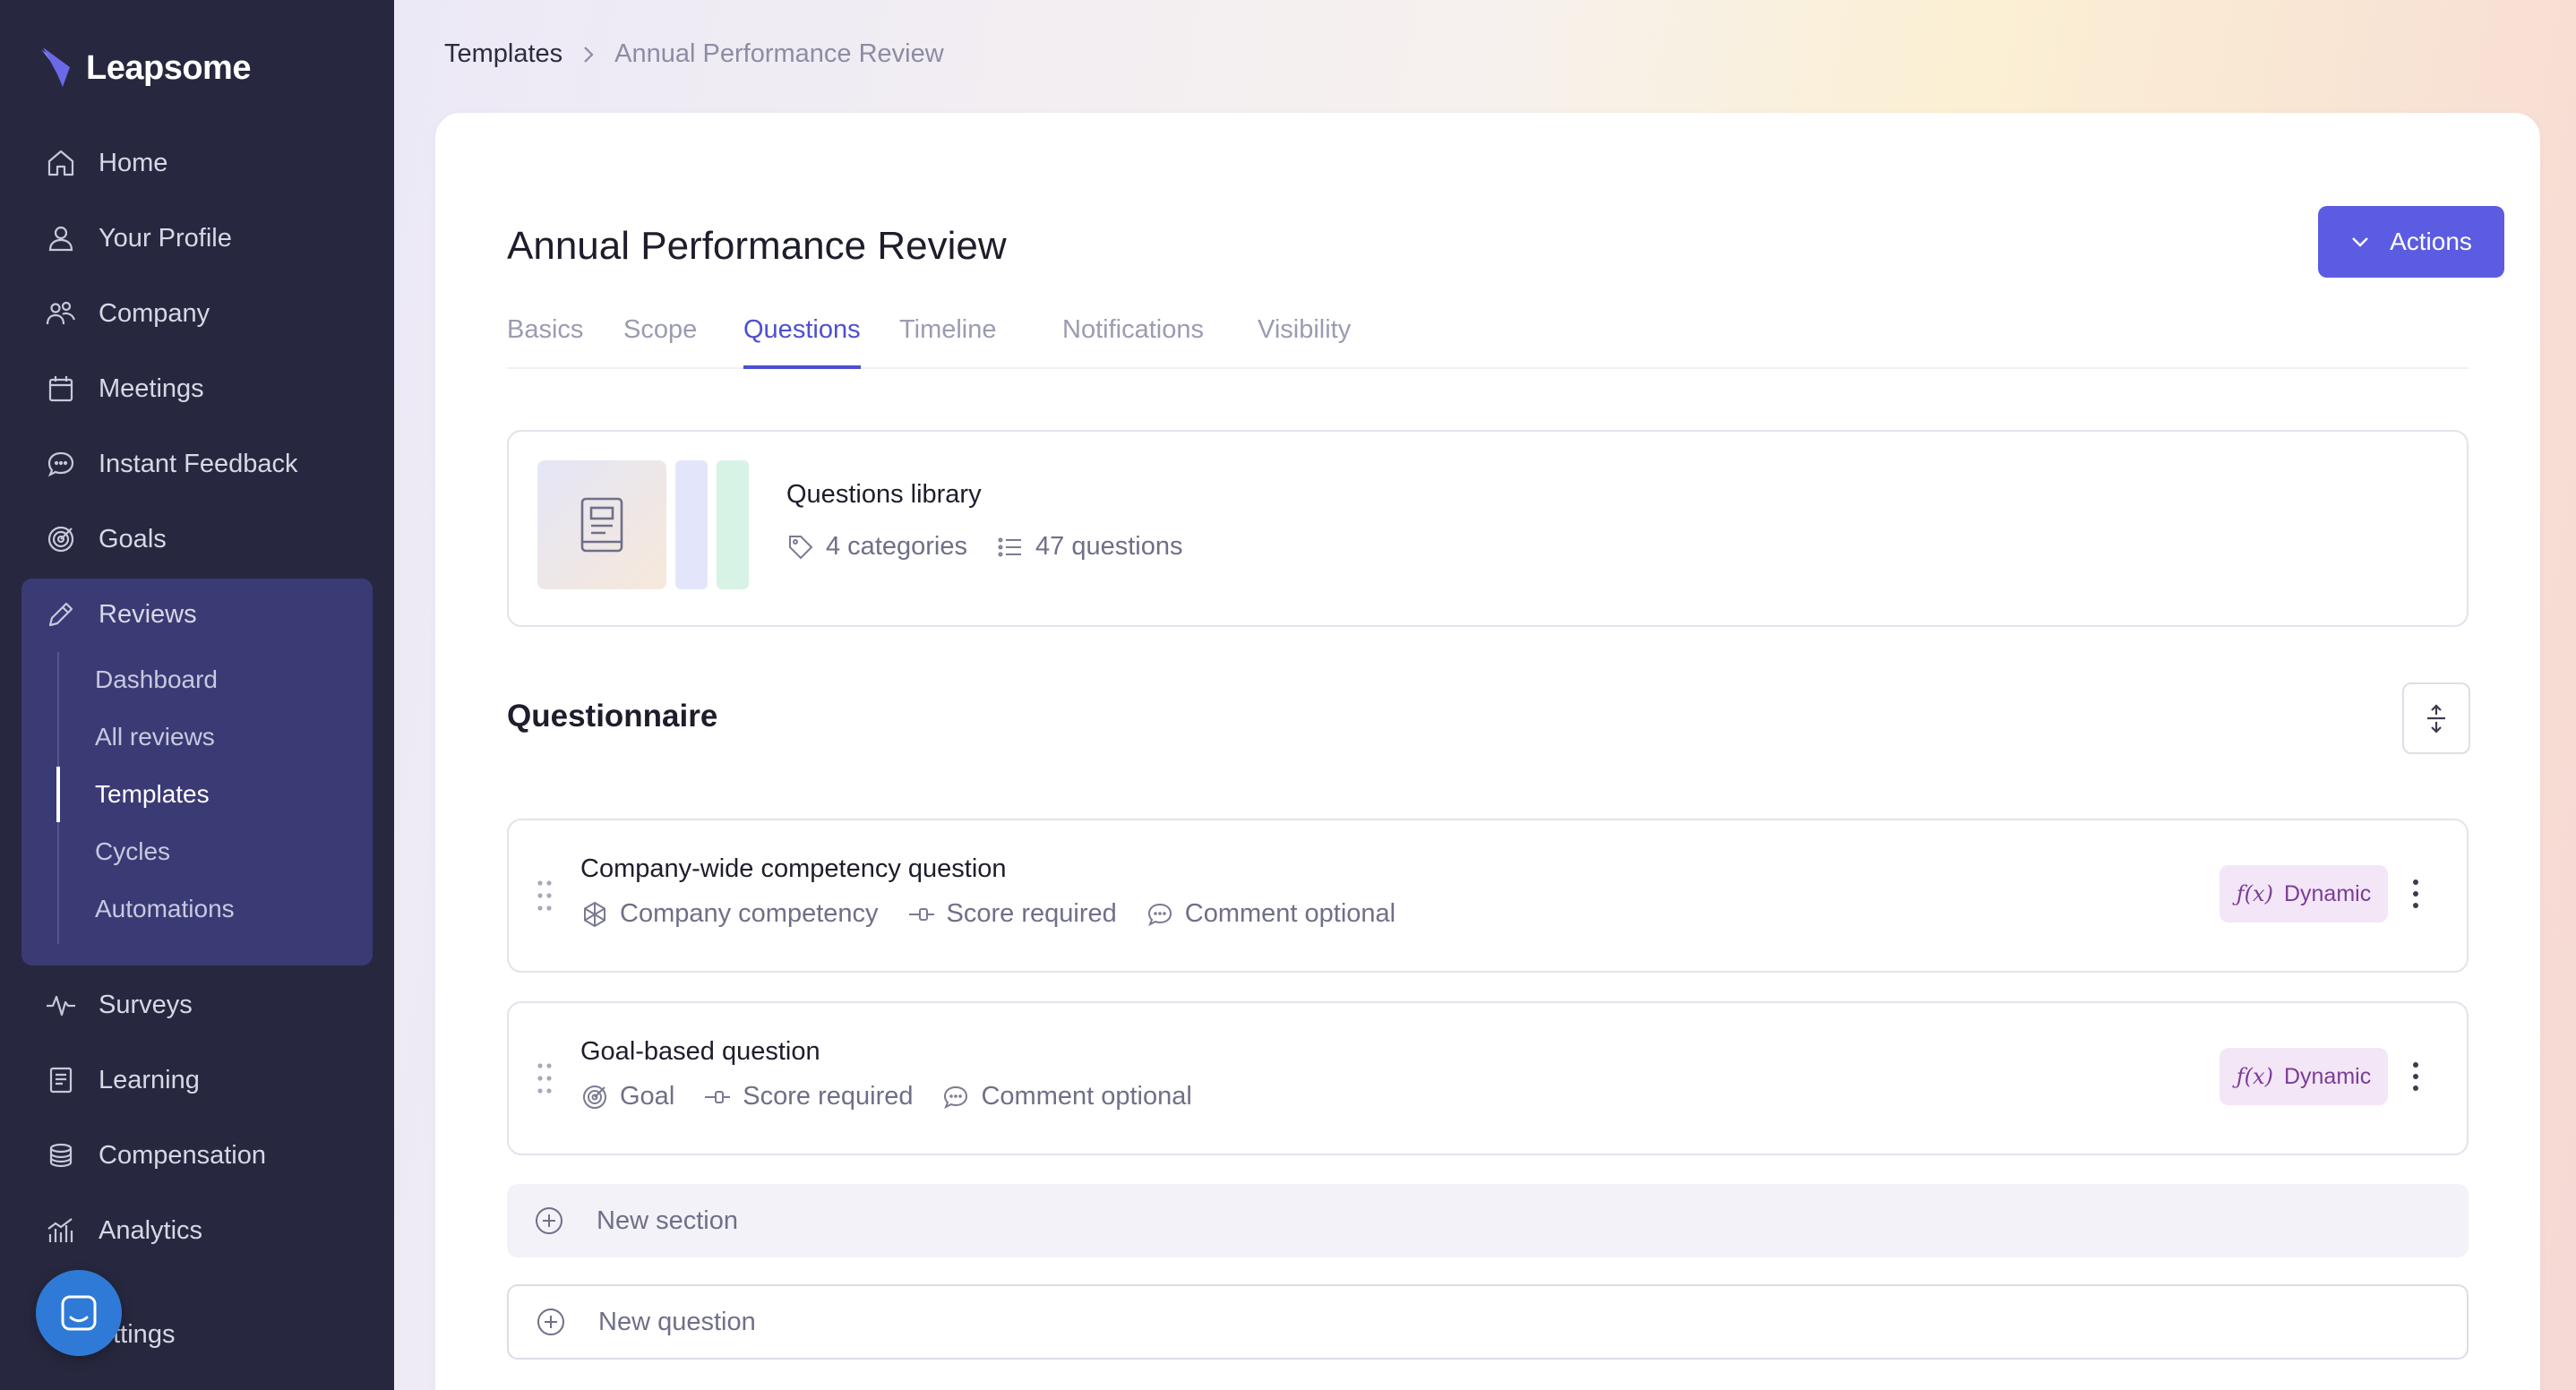 This screenshot has height=1390, width=2576. Describe the element at coordinates (151, 1230) in the screenshot. I see `sidebar-item-label: Analytics` at that location.